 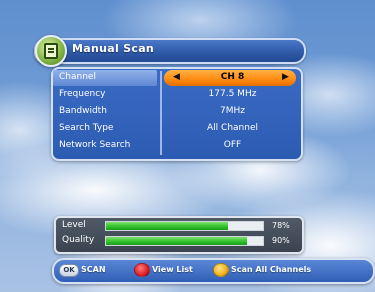 What do you see at coordinates (93, 269) in the screenshot?
I see `scan-hint: SCAN` at bounding box center [93, 269].